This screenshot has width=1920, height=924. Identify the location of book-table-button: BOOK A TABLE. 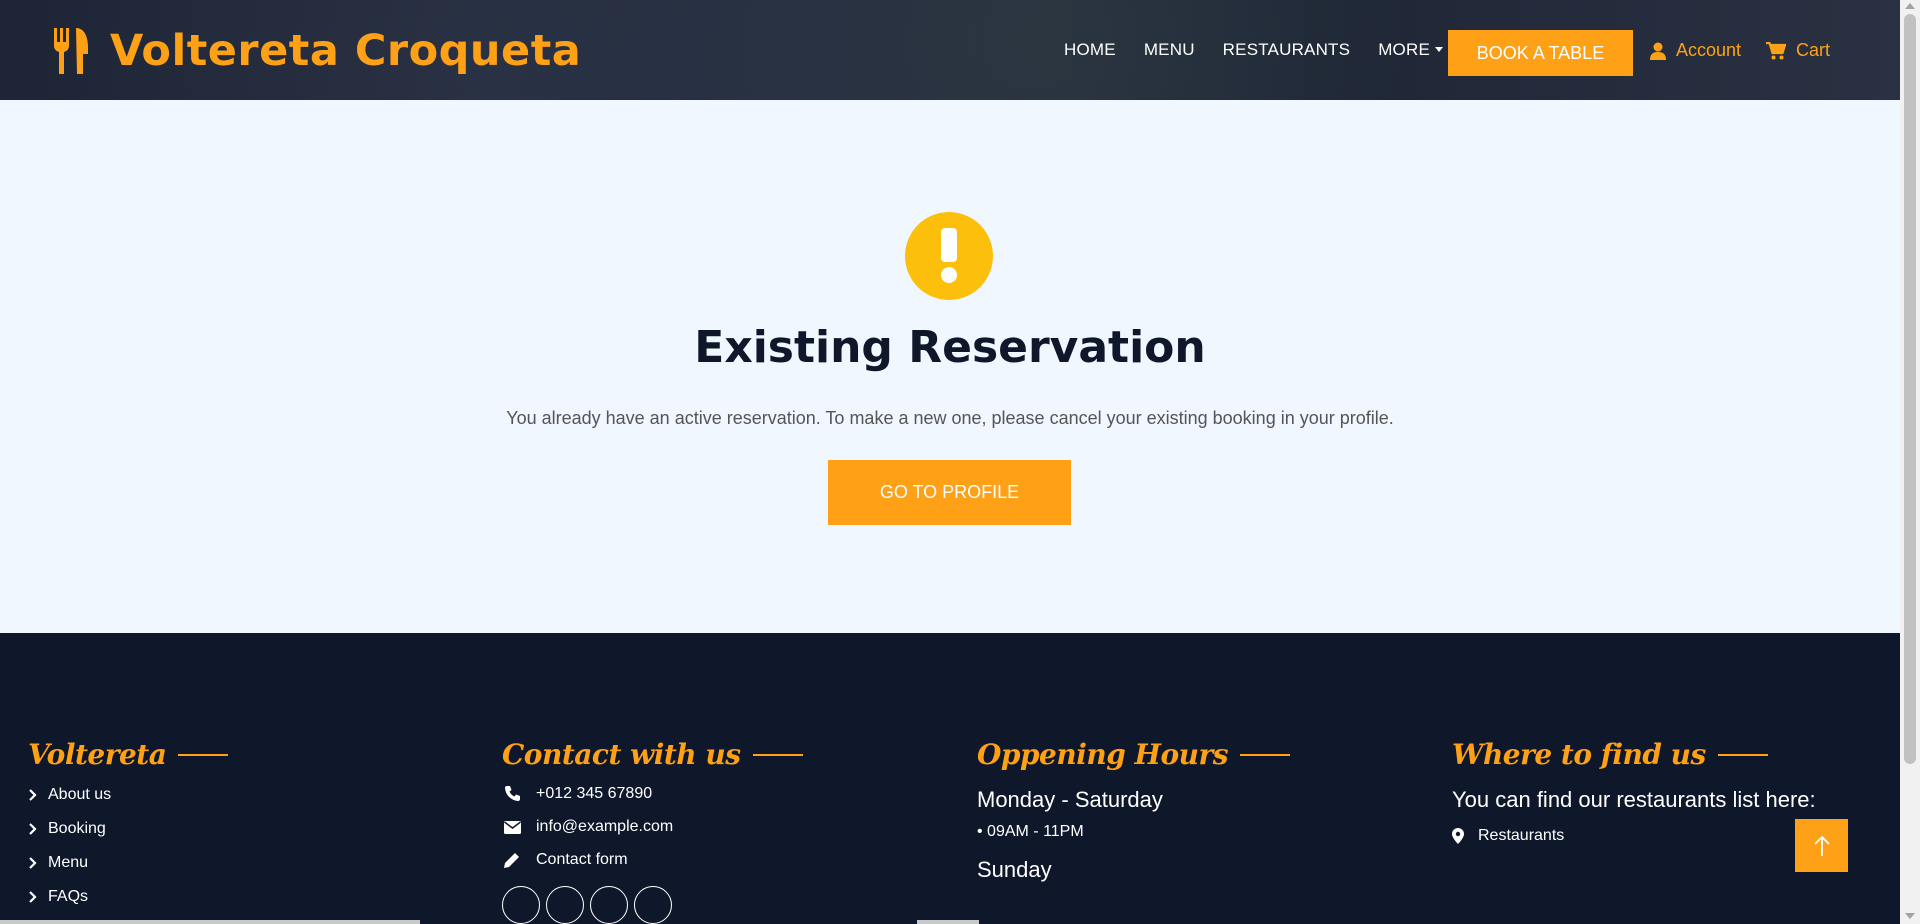
(1540, 53).